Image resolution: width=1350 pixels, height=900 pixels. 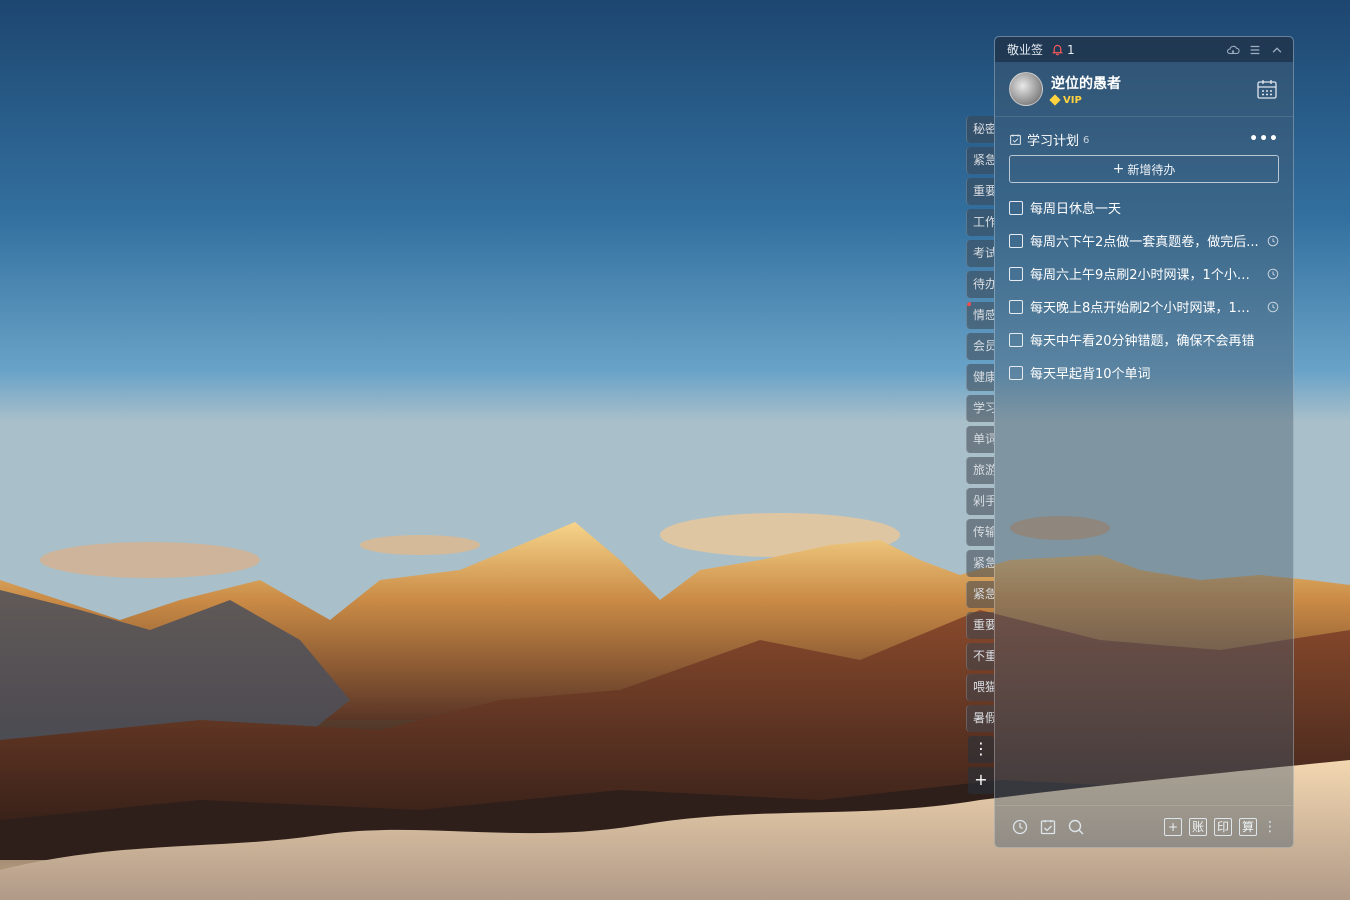 I want to click on notification-count: 1, so click(x=1071, y=49).